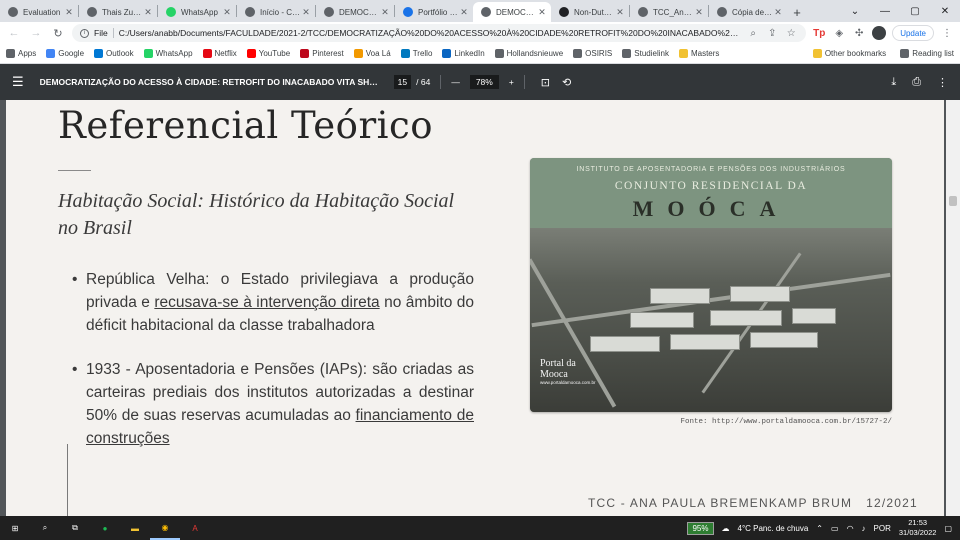  What do you see at coordinates (592, 53) in the screenshot?
I see `bookmark-item: OSIRIS` at bounding box center [592, 53].